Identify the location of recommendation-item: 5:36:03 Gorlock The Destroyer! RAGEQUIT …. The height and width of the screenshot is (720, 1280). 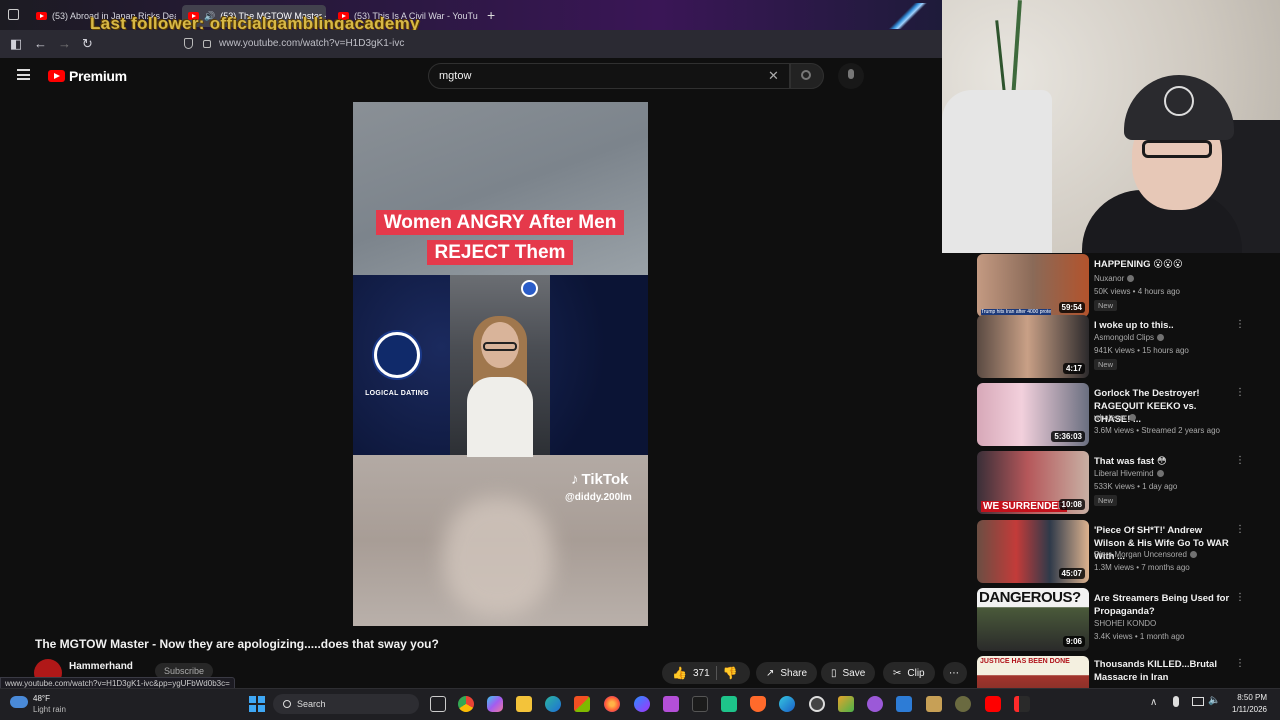
(1112, 415).